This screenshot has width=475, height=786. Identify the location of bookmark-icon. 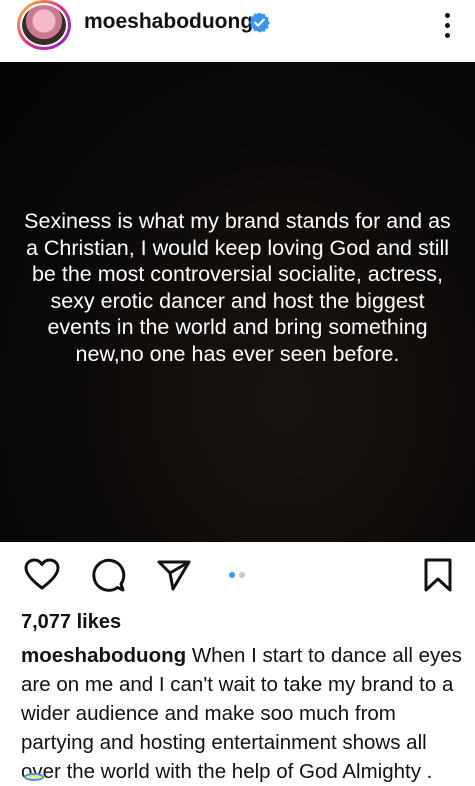
(438, 575).